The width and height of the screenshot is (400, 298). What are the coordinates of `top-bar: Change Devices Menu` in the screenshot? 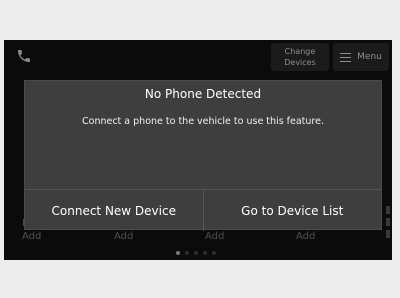 It's located at (198, 56).